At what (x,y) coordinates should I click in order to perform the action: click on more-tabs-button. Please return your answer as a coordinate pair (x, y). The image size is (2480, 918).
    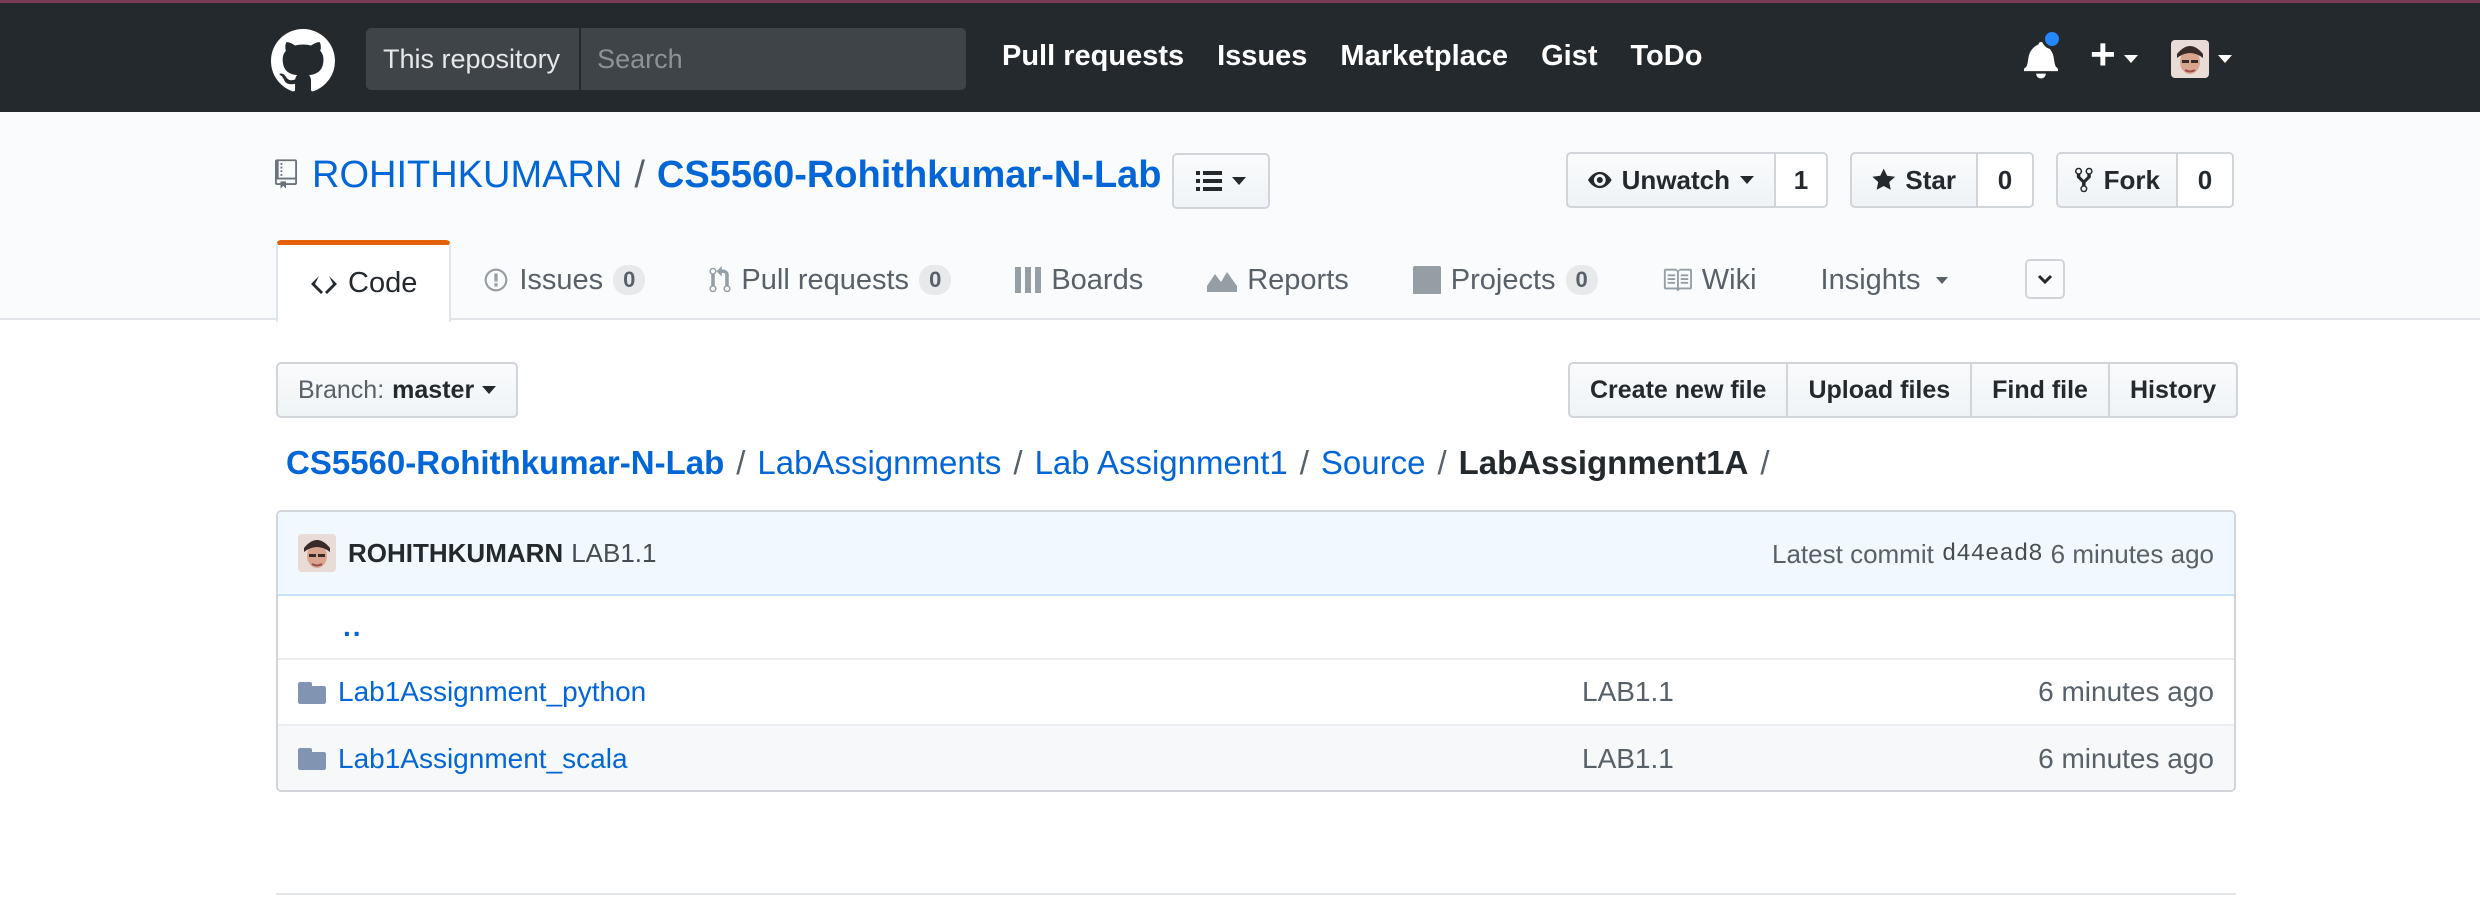
    Looking at the image, I should click on (2045, 279).